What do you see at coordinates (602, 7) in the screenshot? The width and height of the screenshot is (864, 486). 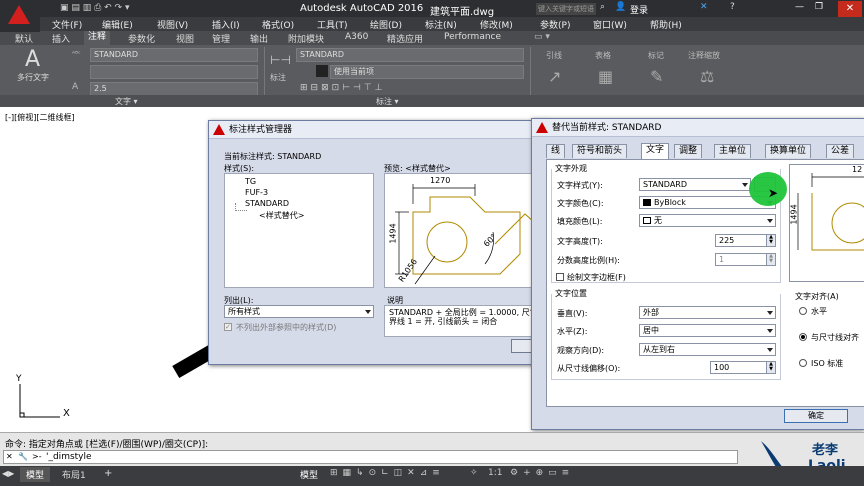 I see `search-icon: ⌕` at bounding box center [602, 7].